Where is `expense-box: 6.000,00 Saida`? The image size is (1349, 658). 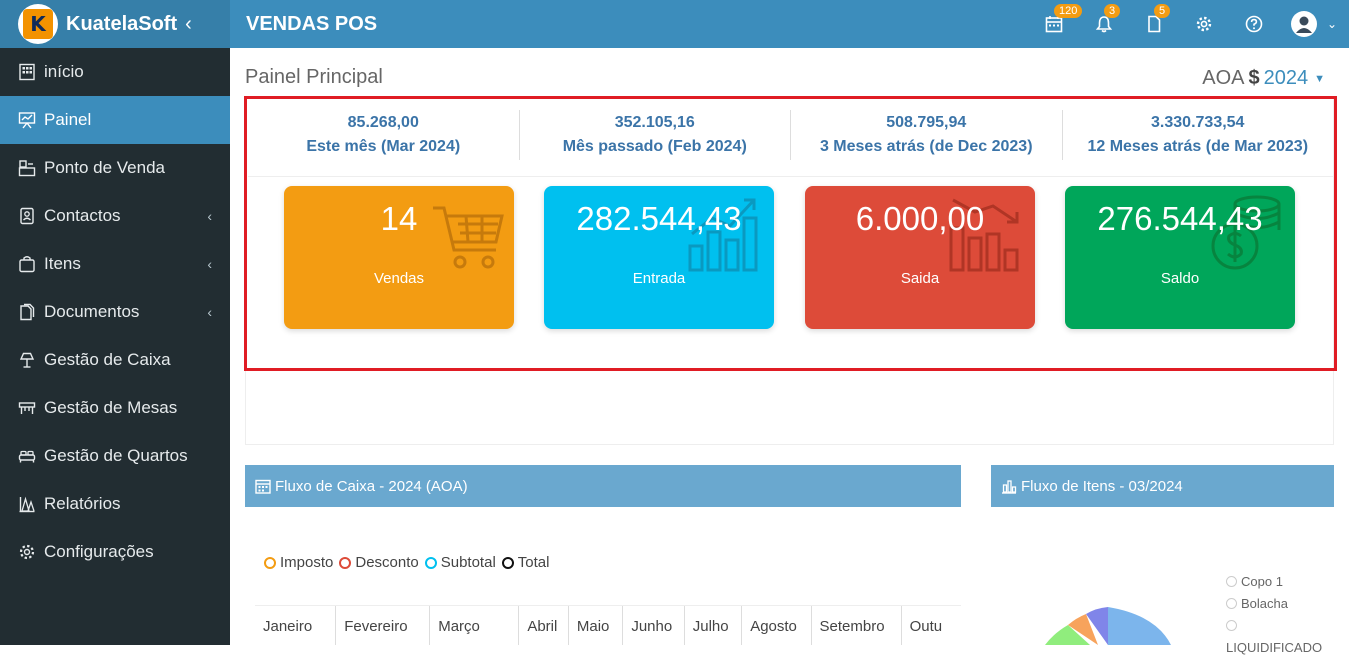
expense-box: 6.000,00 Saida is located at coordinates (920, 257).